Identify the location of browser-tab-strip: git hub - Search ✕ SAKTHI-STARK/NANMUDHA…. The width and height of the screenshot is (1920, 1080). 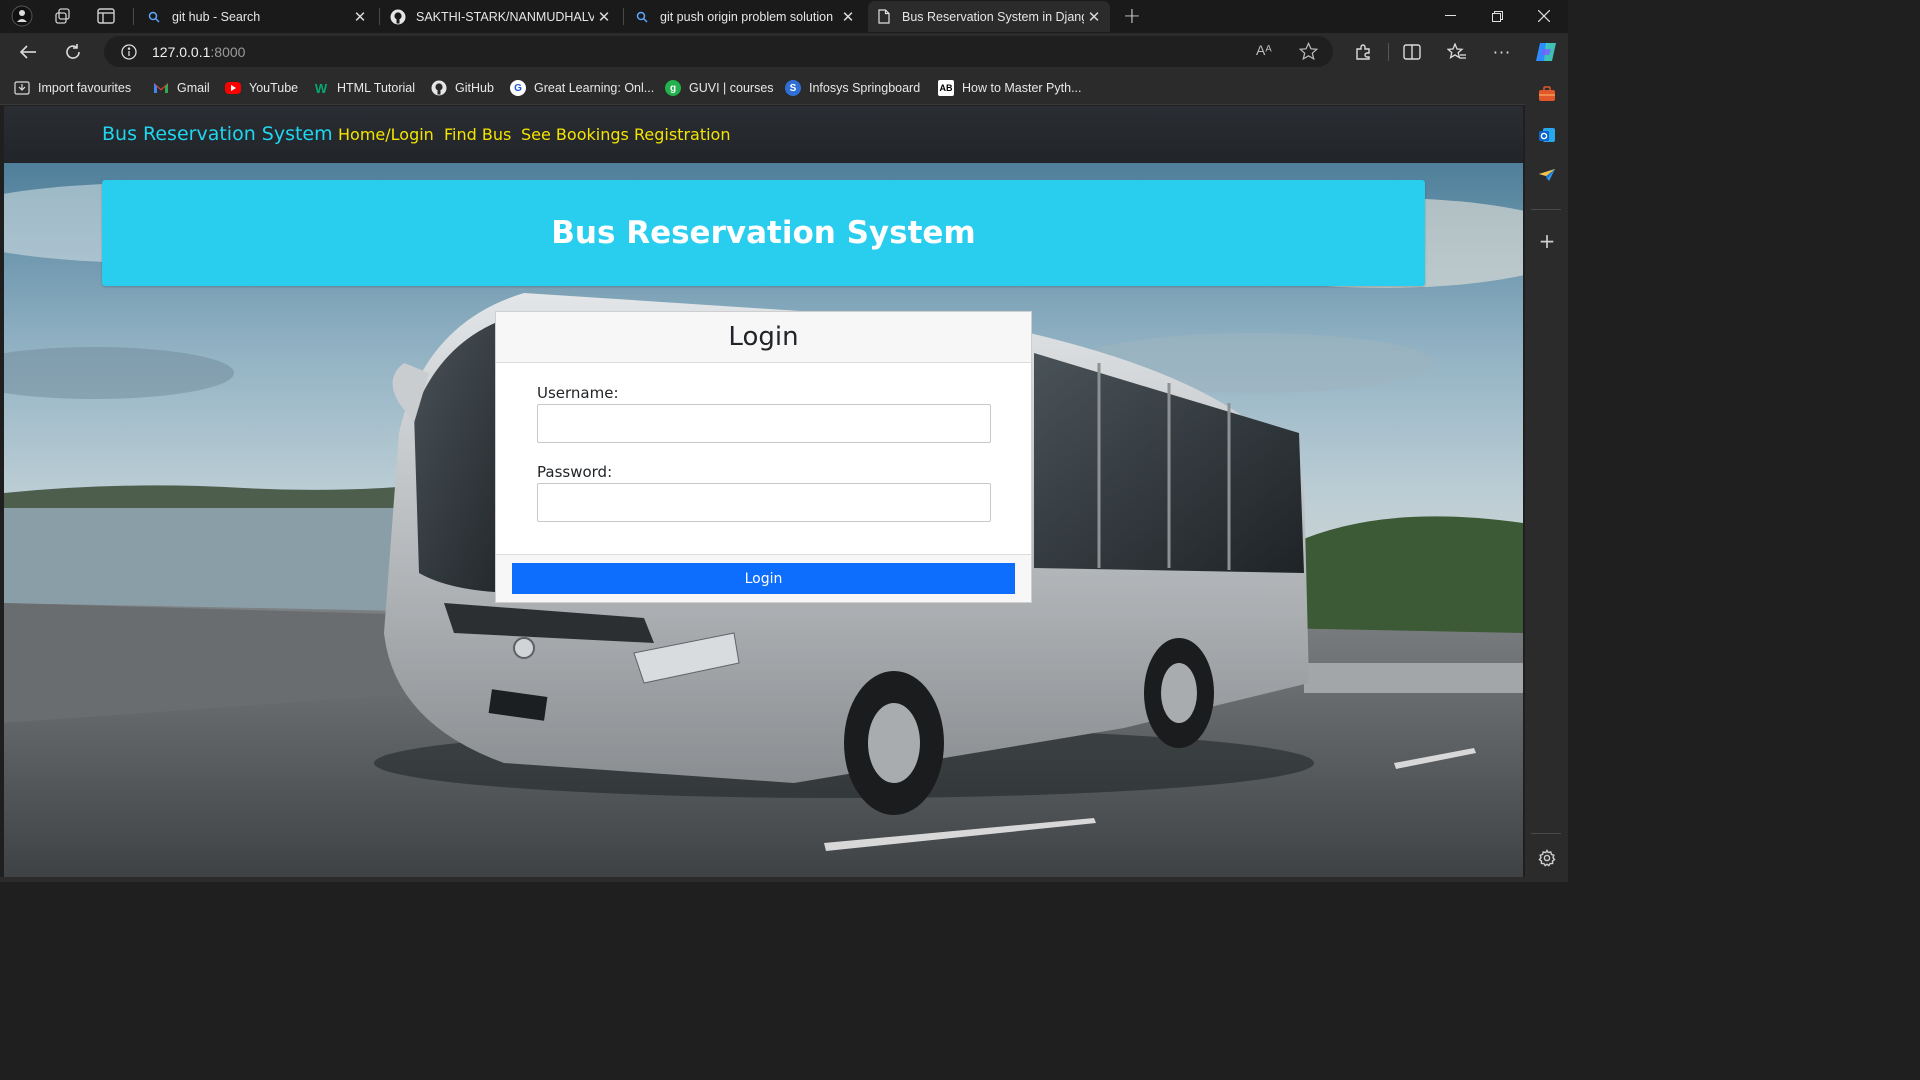
(784, 16).